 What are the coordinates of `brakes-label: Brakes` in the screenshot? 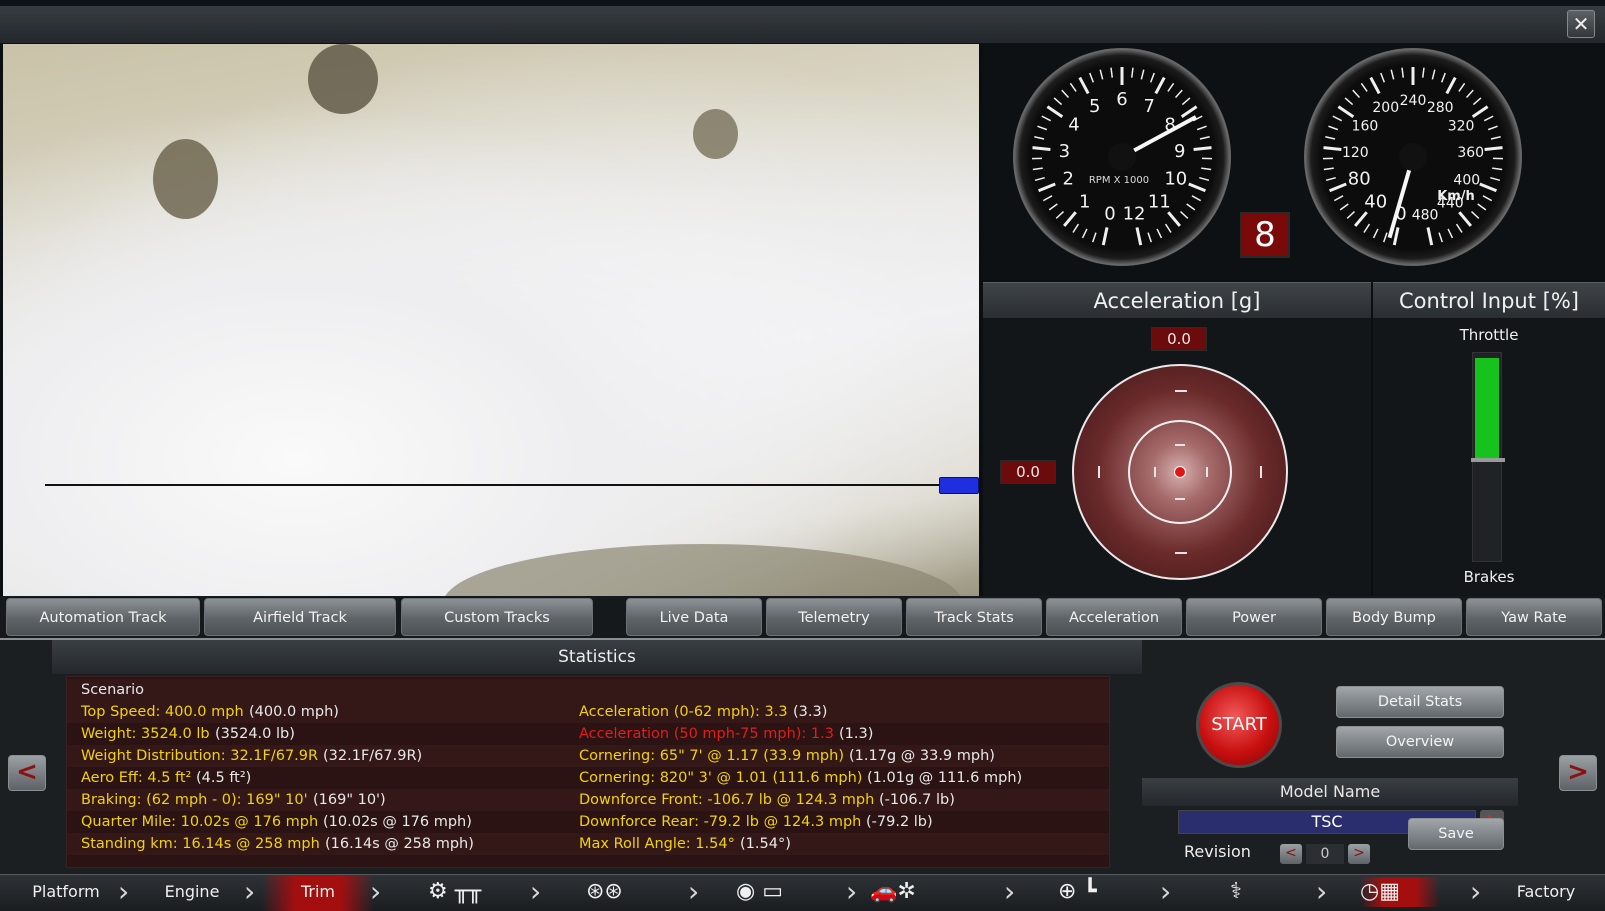 It's located at (1489, 577).